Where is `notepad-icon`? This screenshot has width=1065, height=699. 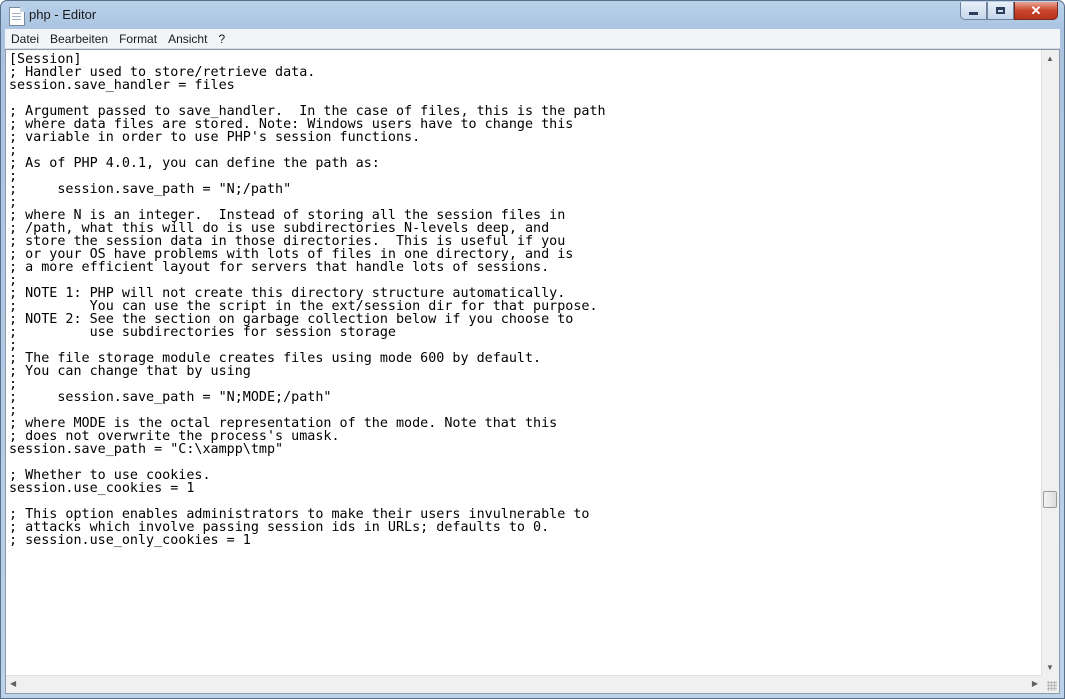 notepad-icon is located at coordinates (17, 16).